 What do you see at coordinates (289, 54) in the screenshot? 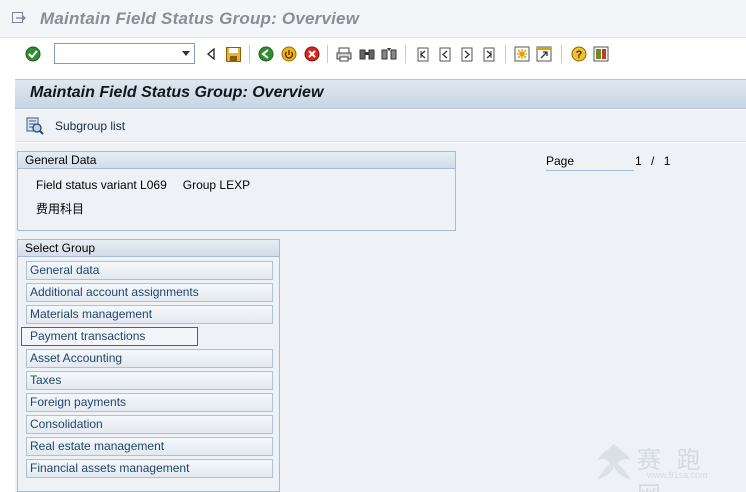
I see `exit-icon` at bounding box center [289, 54].